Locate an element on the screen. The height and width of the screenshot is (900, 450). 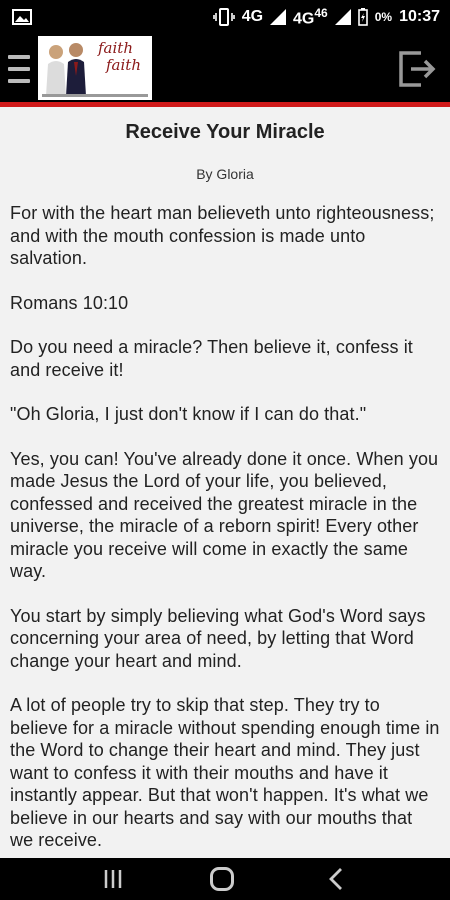
menu-icon is located at coordinates (19, 69).